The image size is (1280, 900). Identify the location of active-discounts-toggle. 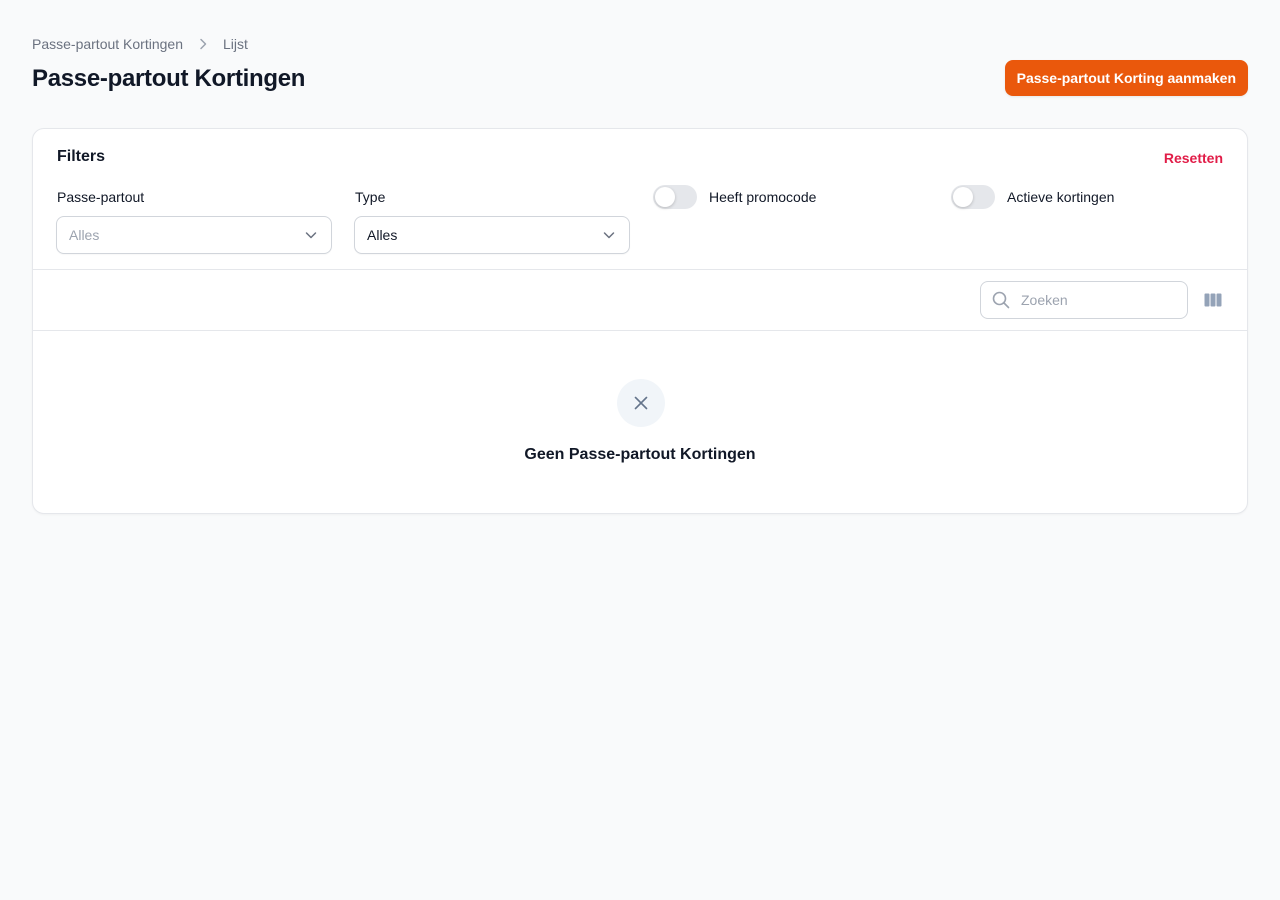
(973, 197).